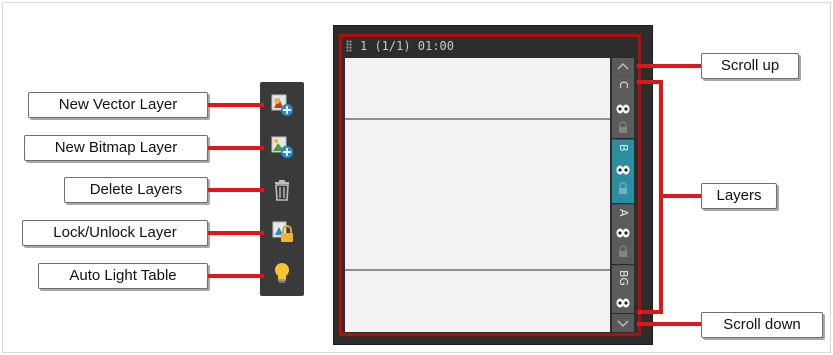 This screenshot has height=355, width=833. Describe the element at coordinates (123, 276) in the screenshot. I see `auto-light-table-callout: Auto Light Table` at that location.